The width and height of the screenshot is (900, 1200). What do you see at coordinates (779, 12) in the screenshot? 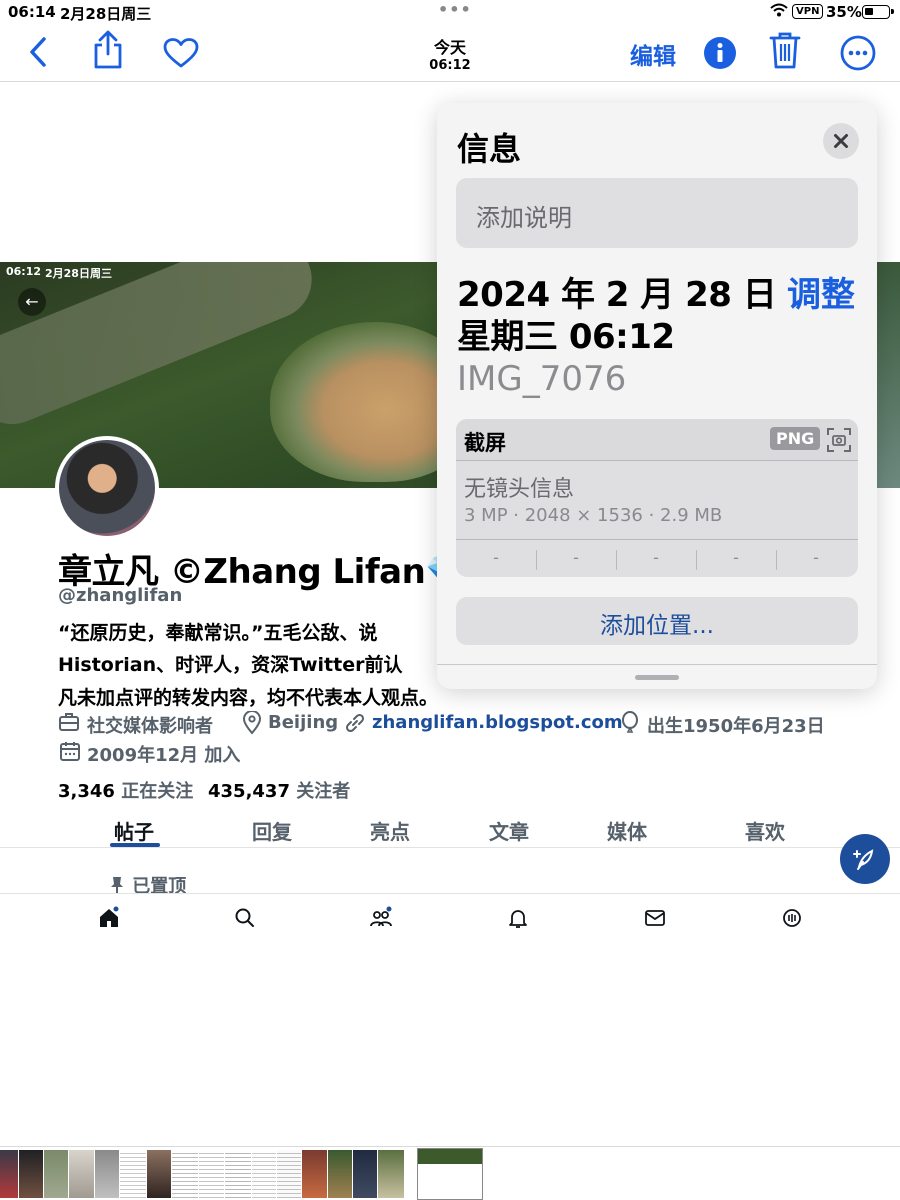
I see `wifi-icon` at bounding box center [779, 12].